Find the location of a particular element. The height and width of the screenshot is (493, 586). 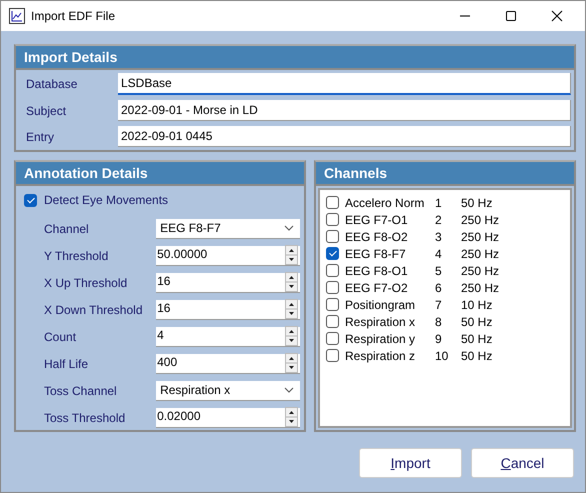

field-label: Entry is located at coordinates (41, 137).